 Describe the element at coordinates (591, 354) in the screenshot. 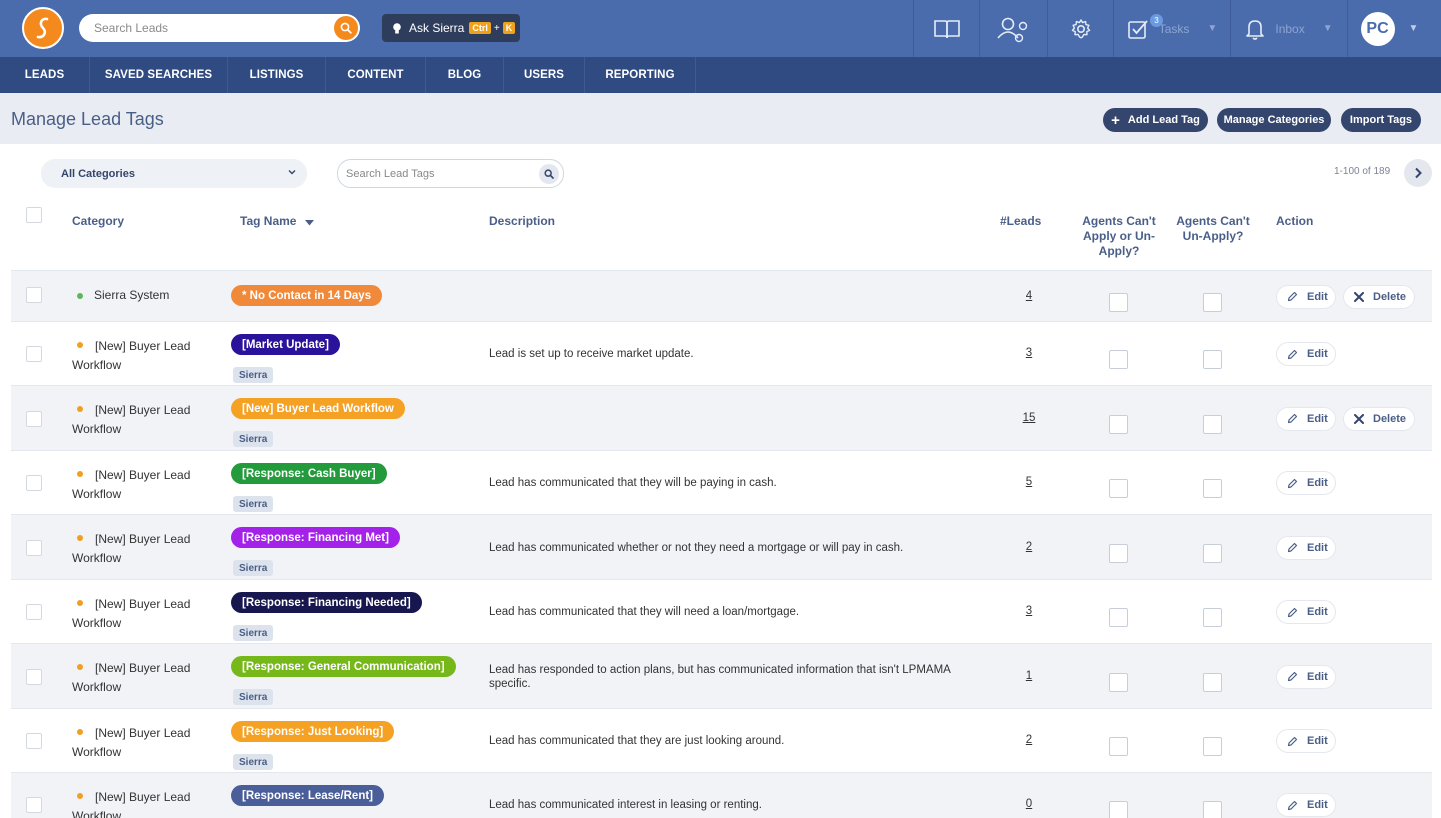

I see `tag-description: Lead is set up to receive market update.` at that location.